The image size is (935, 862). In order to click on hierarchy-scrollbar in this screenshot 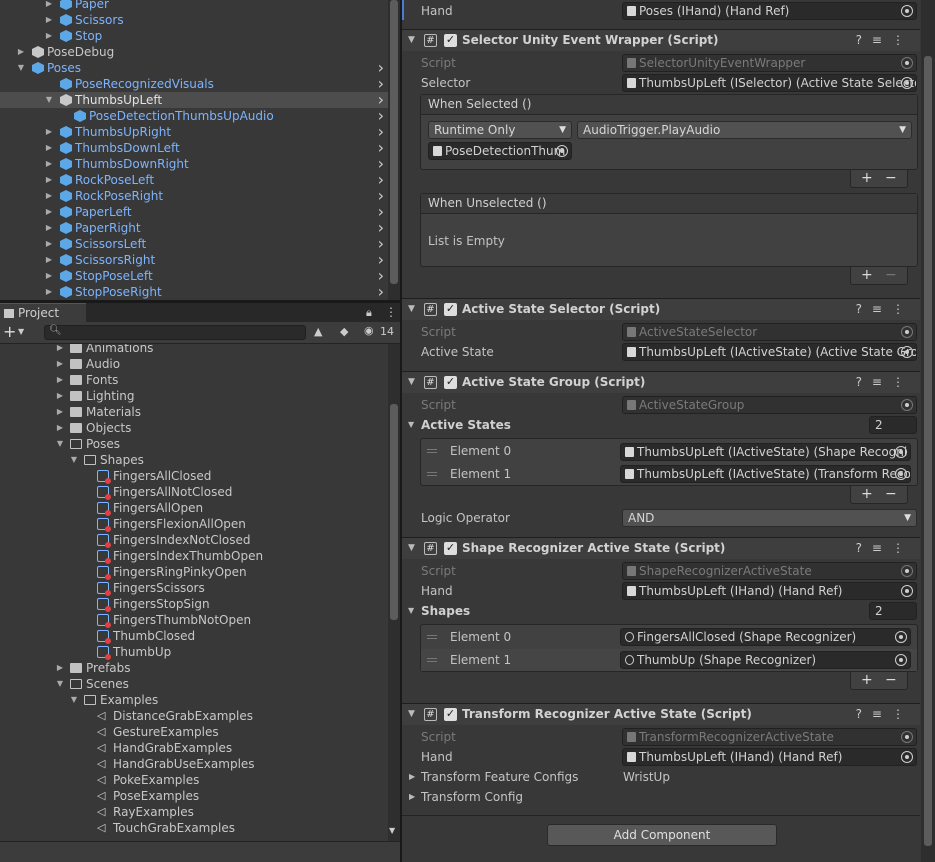, I will do `click(394, 150)`.